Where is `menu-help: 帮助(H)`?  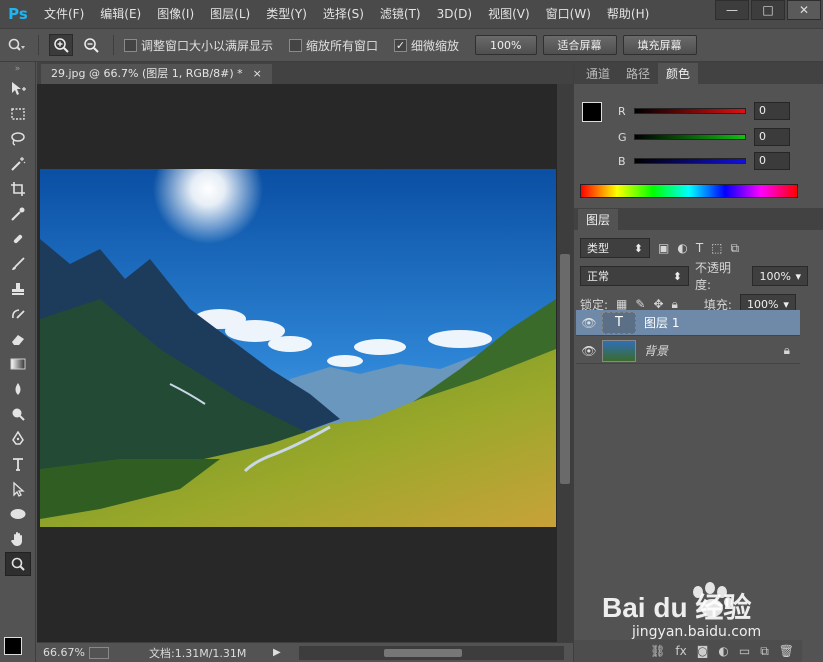 menu-help: 帮助(H) is located at coordinates (628, 14).